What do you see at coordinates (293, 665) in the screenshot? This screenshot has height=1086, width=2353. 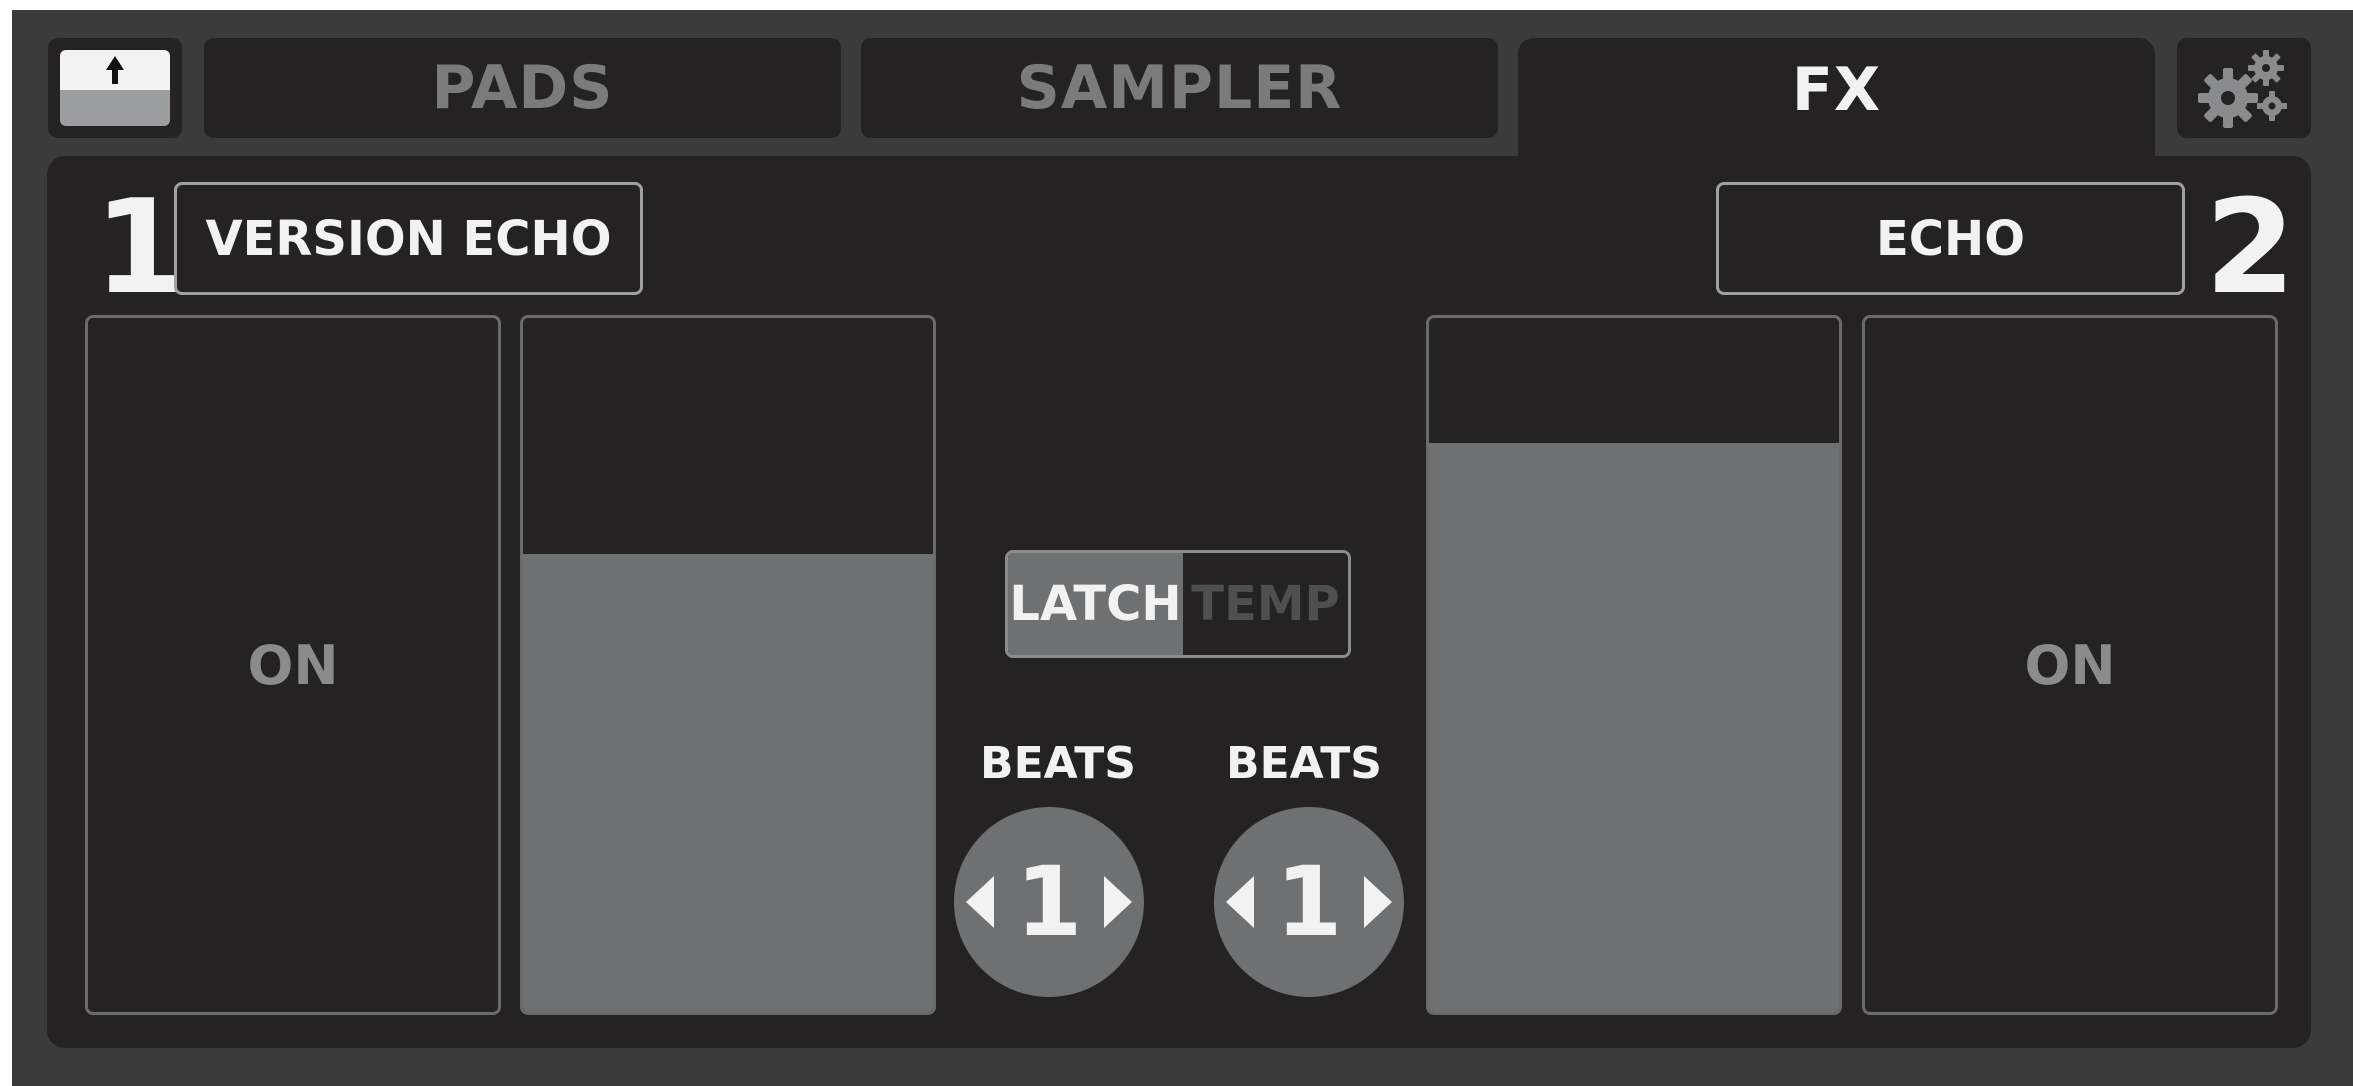 I see `deck1-on-pad: ON` at bounding box center [293, 665].